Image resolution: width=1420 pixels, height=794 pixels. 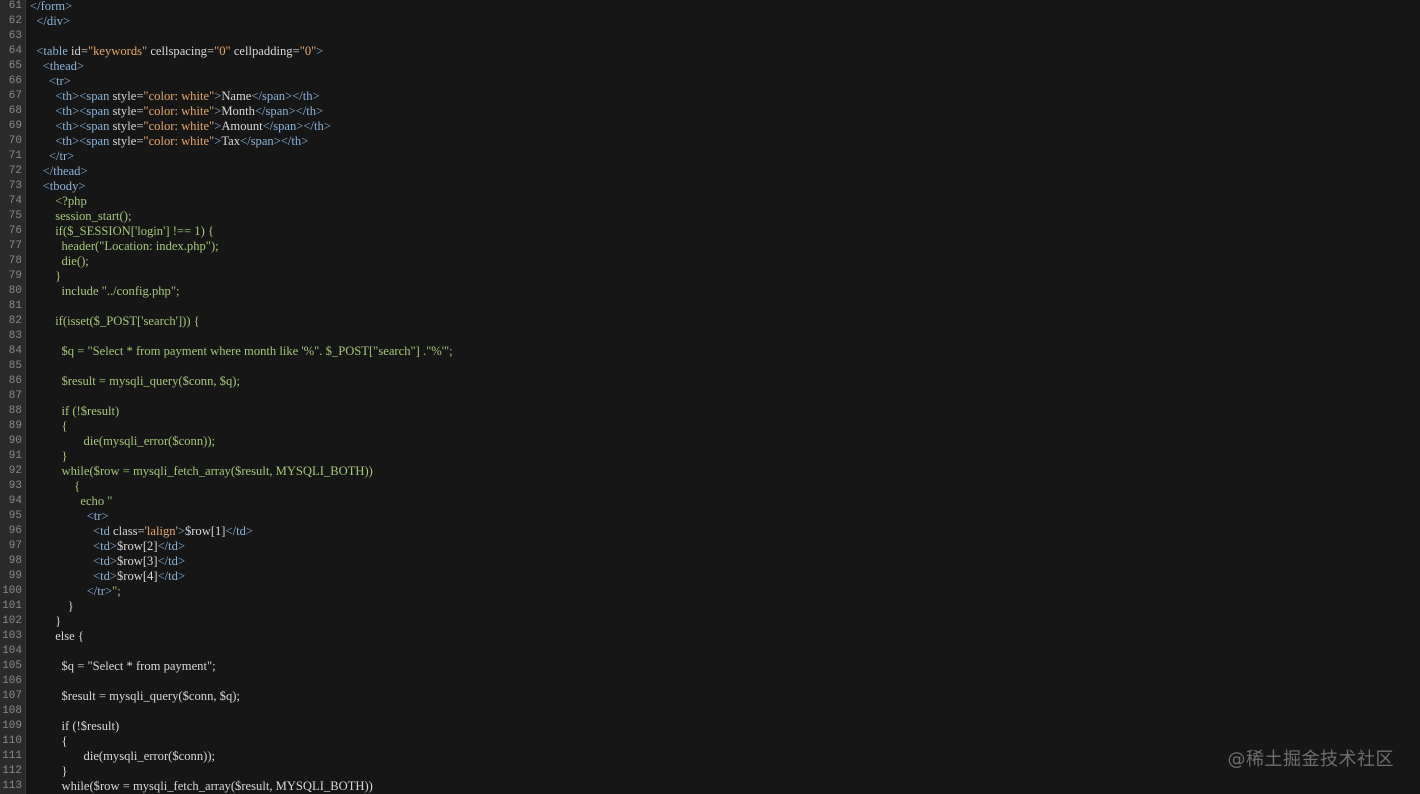 What do you see at coordinates (226, 171) in the screenshot?
I see `code-line: 72 </thead>` at bounding box center [226, 171].